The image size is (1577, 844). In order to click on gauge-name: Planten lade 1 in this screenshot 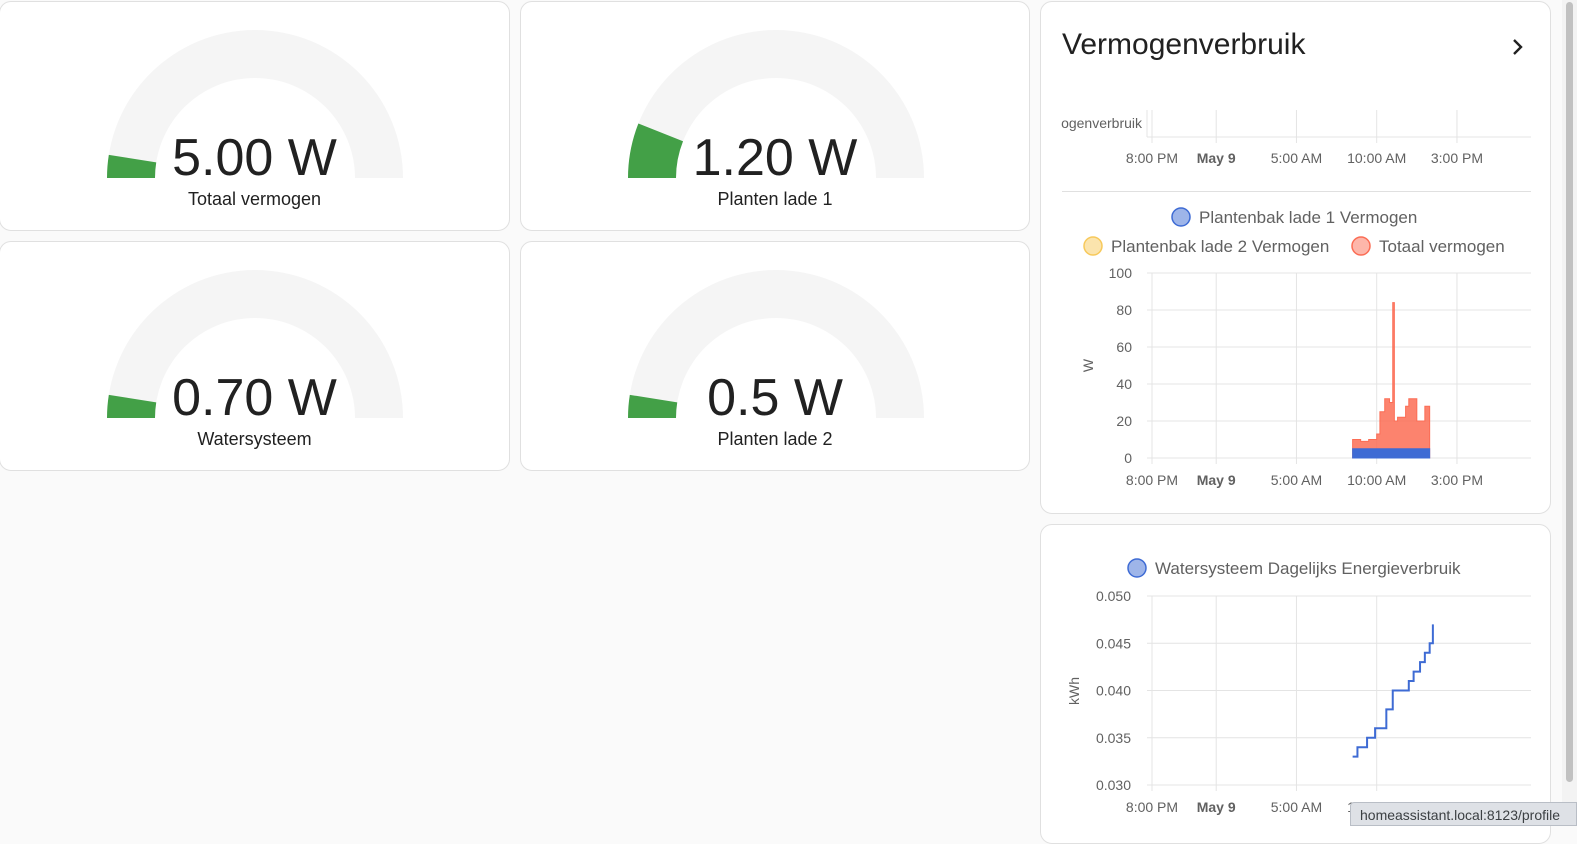, I will do `click(775, 199)`.